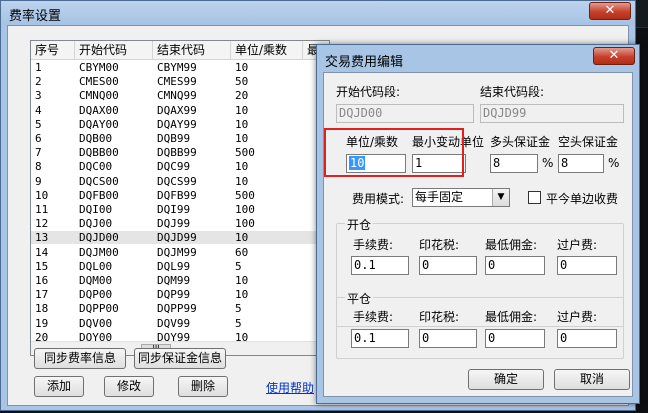 This screenshot has height=413, width=648. I want to click on row-unit: 50, so click(242, 82).